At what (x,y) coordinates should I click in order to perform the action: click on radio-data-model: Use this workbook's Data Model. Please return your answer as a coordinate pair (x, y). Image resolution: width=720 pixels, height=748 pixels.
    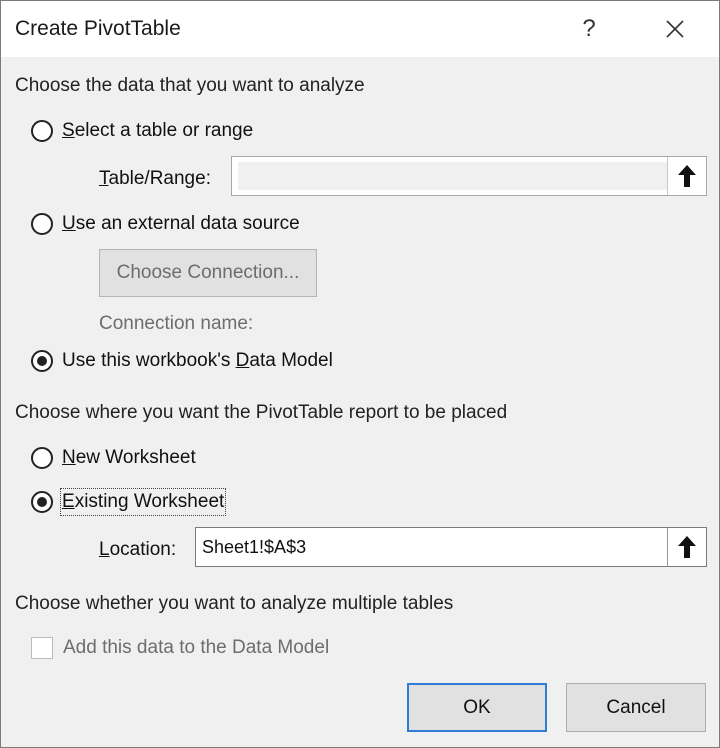
    Looking at the image, I should click on (182, 361).